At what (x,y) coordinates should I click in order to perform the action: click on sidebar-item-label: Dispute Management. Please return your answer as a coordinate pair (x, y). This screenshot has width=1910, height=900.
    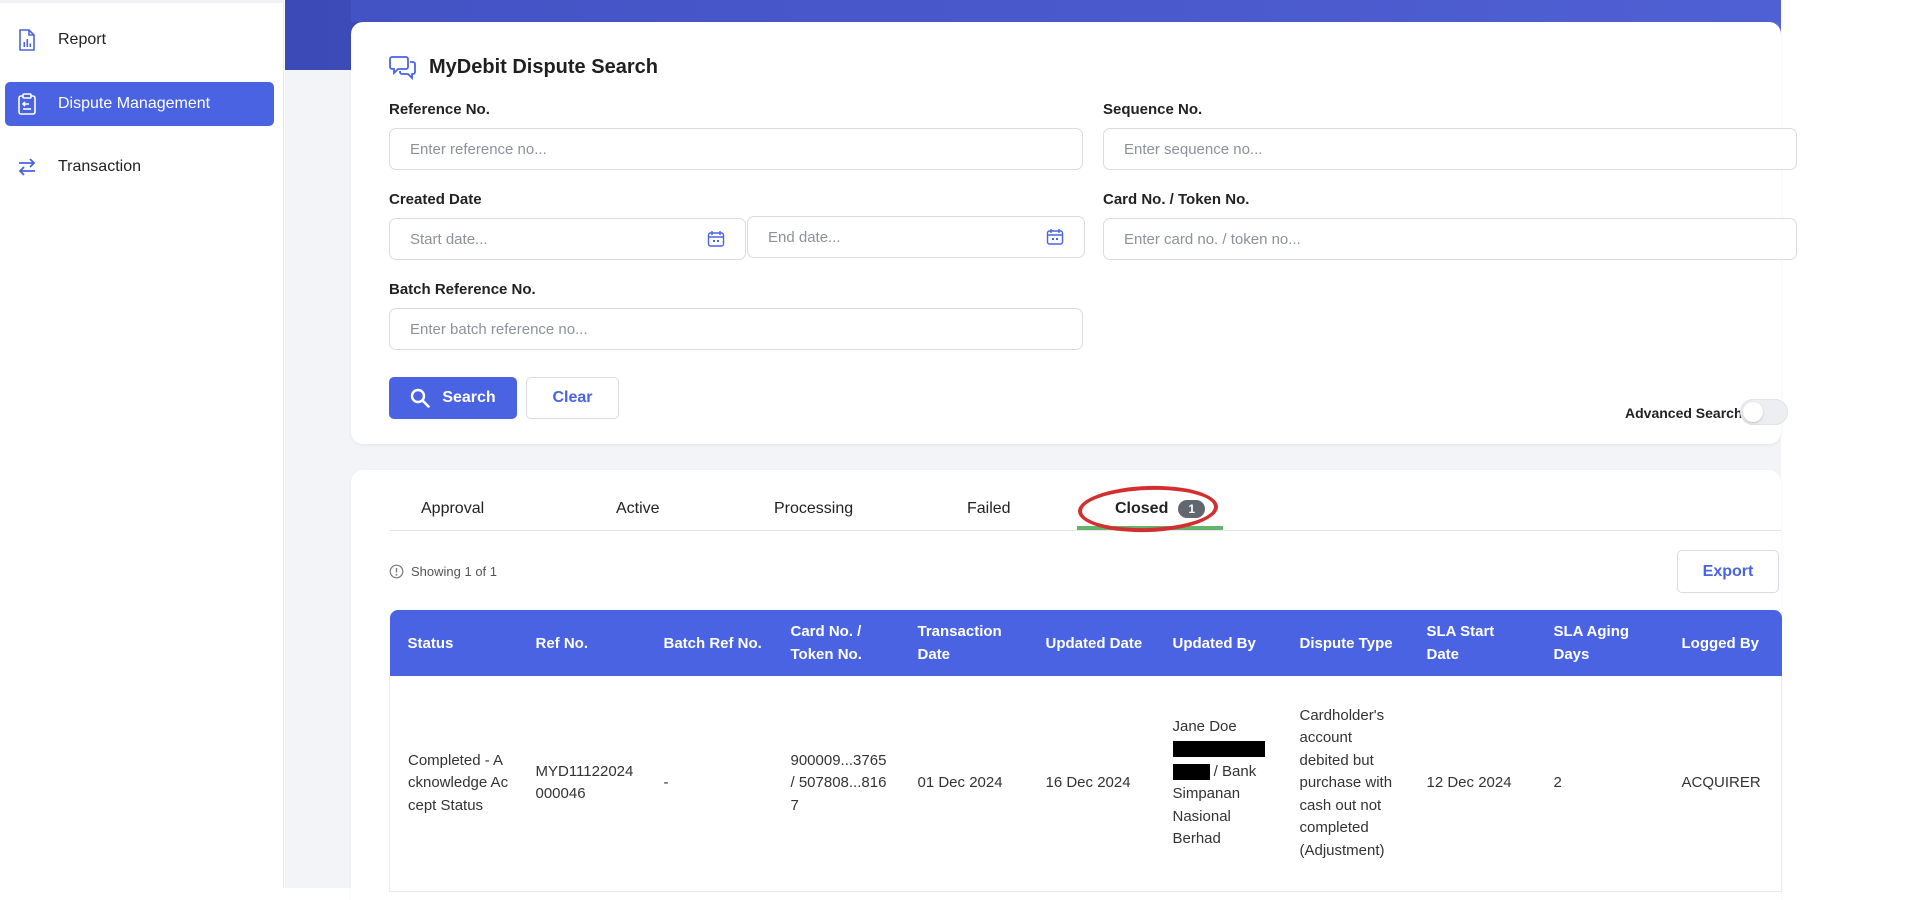
    Looking at the image, I should click on (134, 103).